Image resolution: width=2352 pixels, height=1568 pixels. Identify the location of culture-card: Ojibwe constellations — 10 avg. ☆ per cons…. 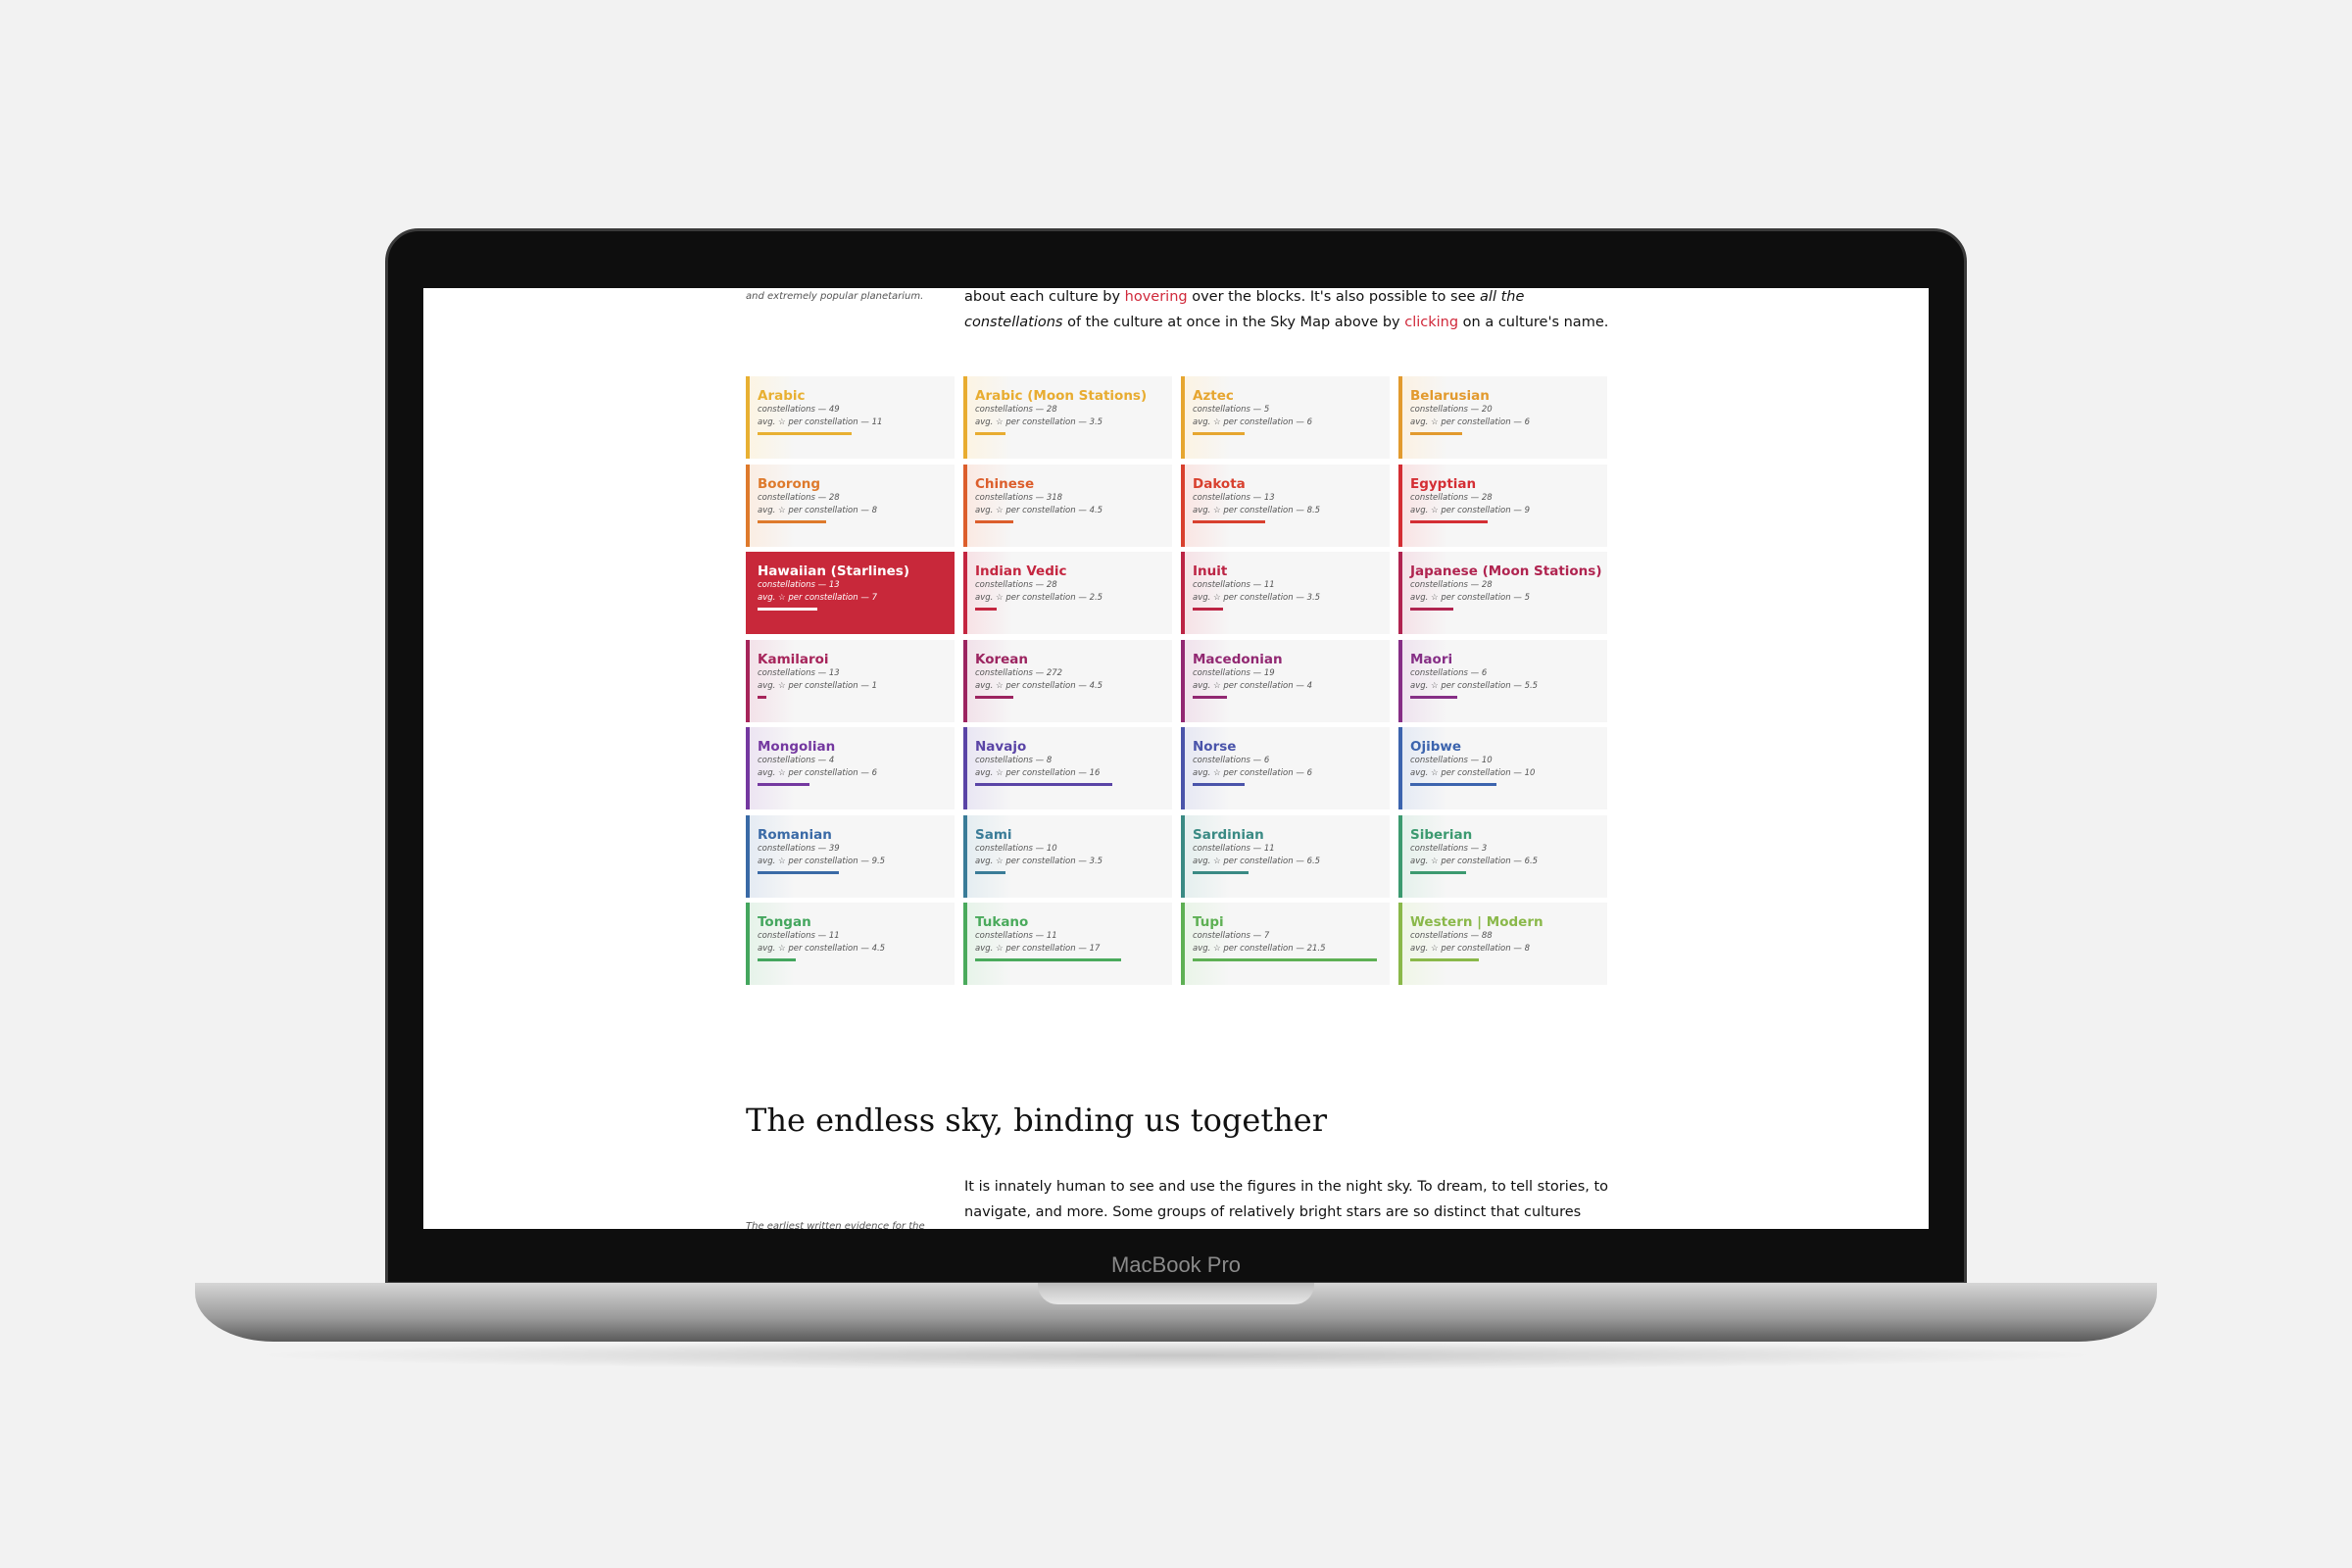
(1502, 768).